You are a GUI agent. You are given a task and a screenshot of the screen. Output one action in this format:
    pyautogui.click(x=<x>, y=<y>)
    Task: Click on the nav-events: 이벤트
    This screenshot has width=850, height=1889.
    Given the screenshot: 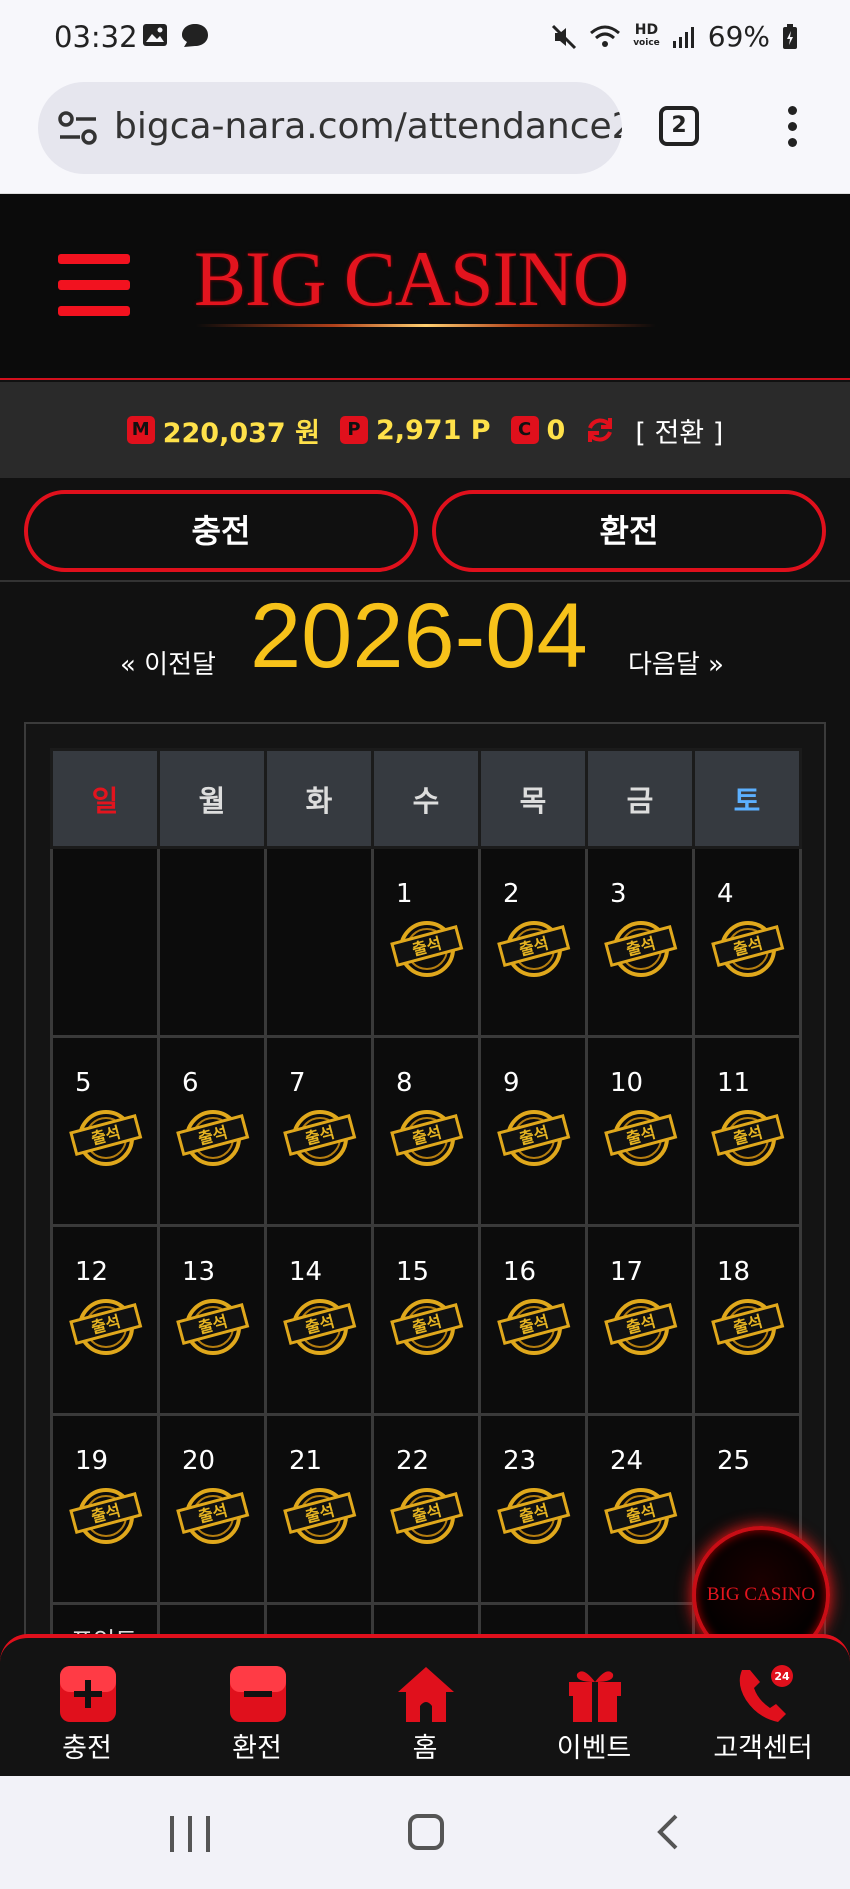 What is the action you would take?
    pyautogui.click(x=594, y=1711)
    